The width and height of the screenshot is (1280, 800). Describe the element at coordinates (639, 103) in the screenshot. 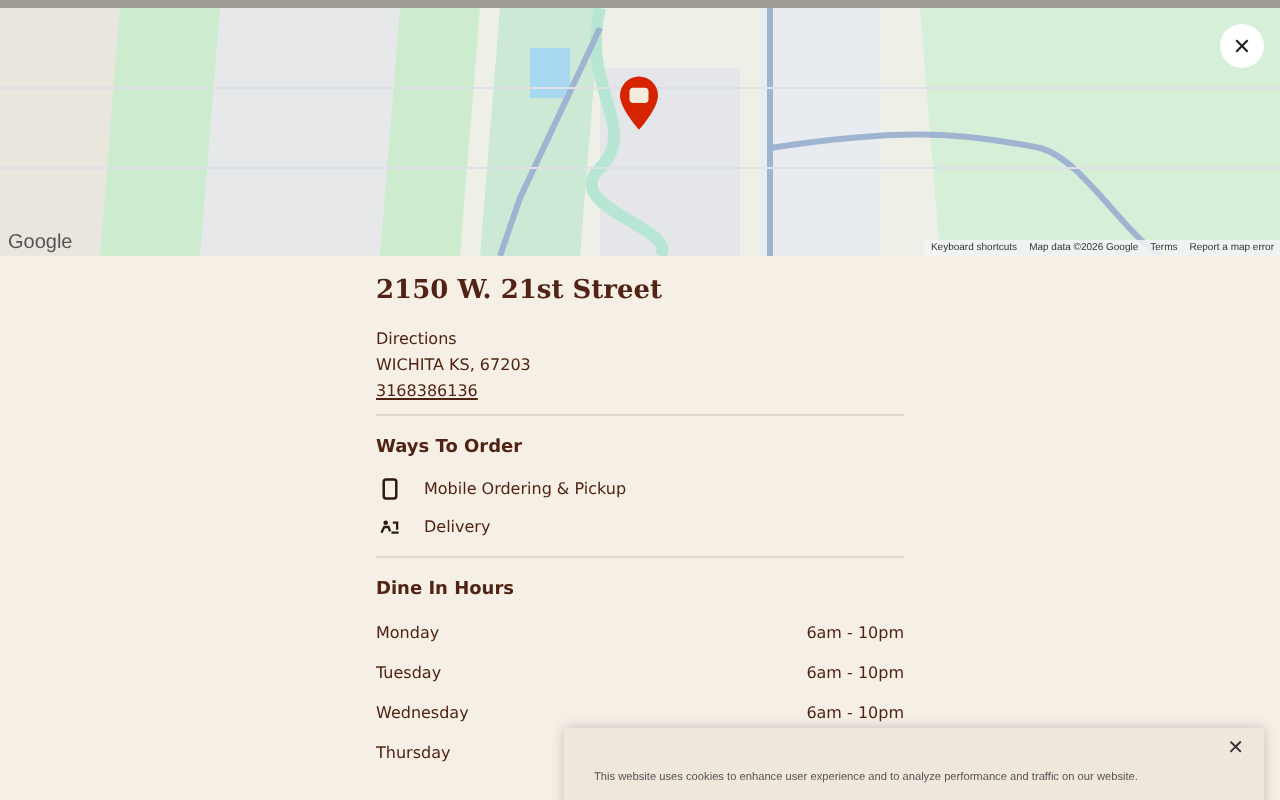

I see `pin-icon` at that location.